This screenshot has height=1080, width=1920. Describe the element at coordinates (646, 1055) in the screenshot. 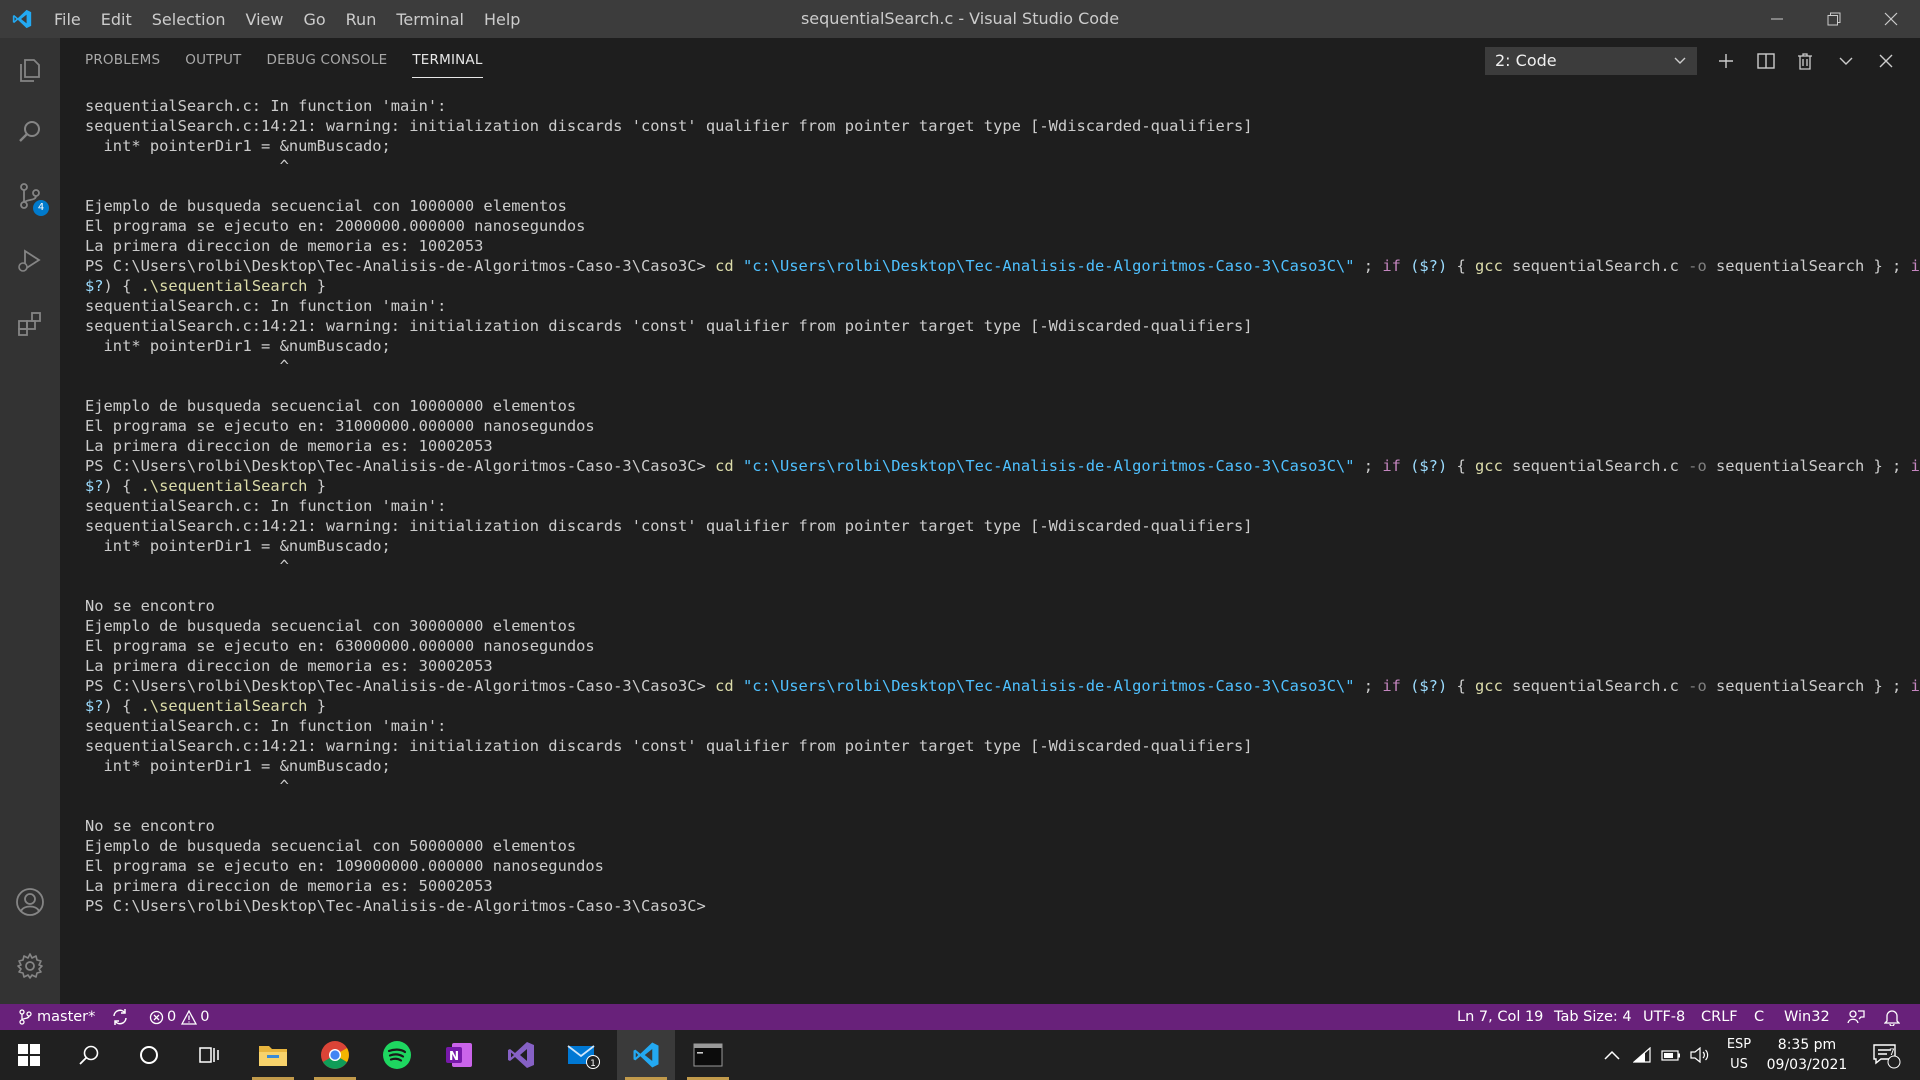

I see `taskbar-vscode` at that location.